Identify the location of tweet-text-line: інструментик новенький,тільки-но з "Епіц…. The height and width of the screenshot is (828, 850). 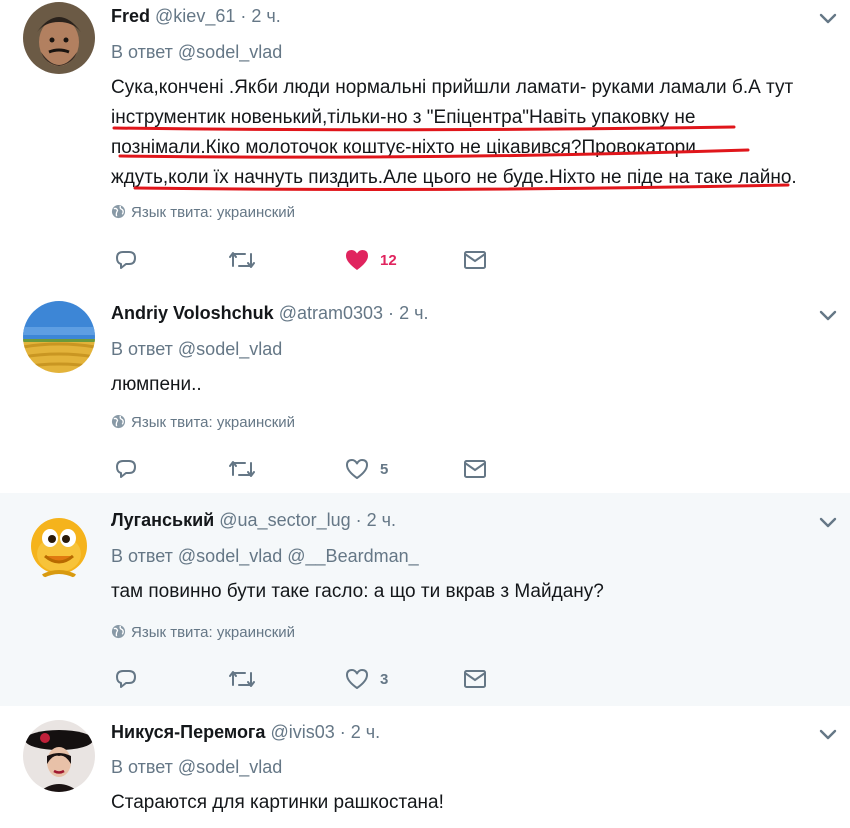
(403, 117).